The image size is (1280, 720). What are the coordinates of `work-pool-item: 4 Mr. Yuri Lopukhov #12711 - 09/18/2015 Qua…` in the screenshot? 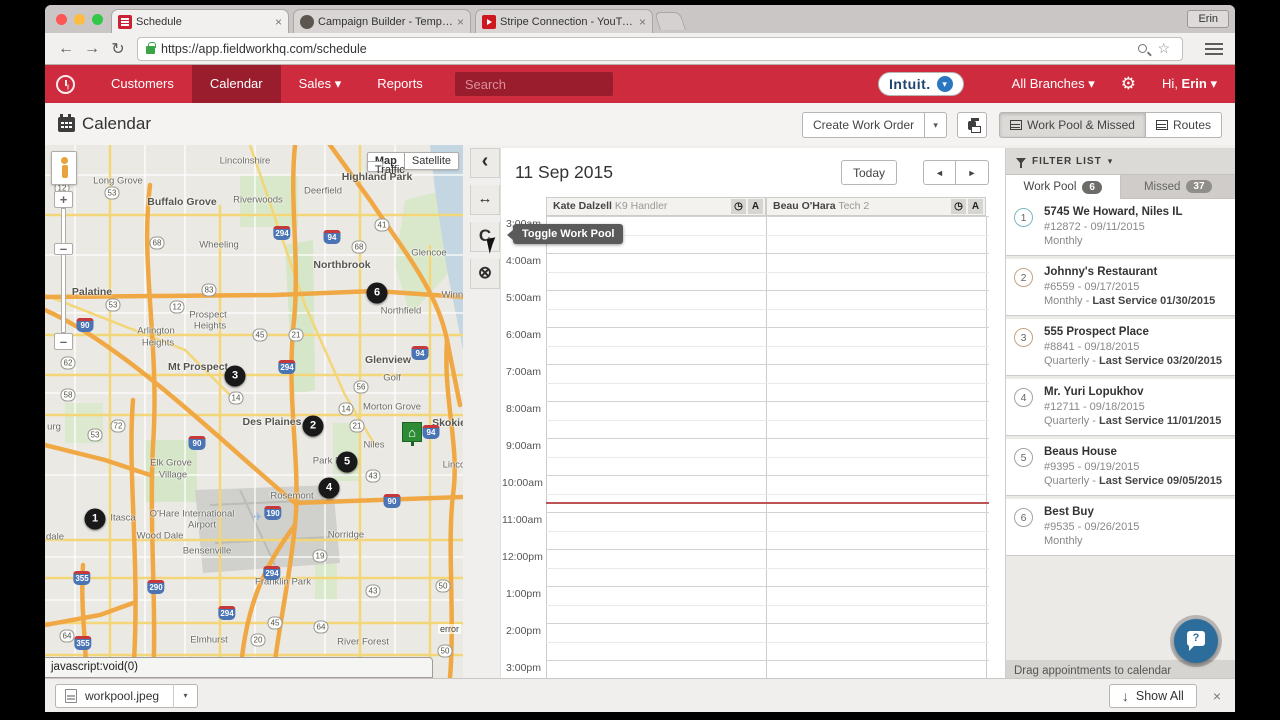 It's located at (1120, 407).